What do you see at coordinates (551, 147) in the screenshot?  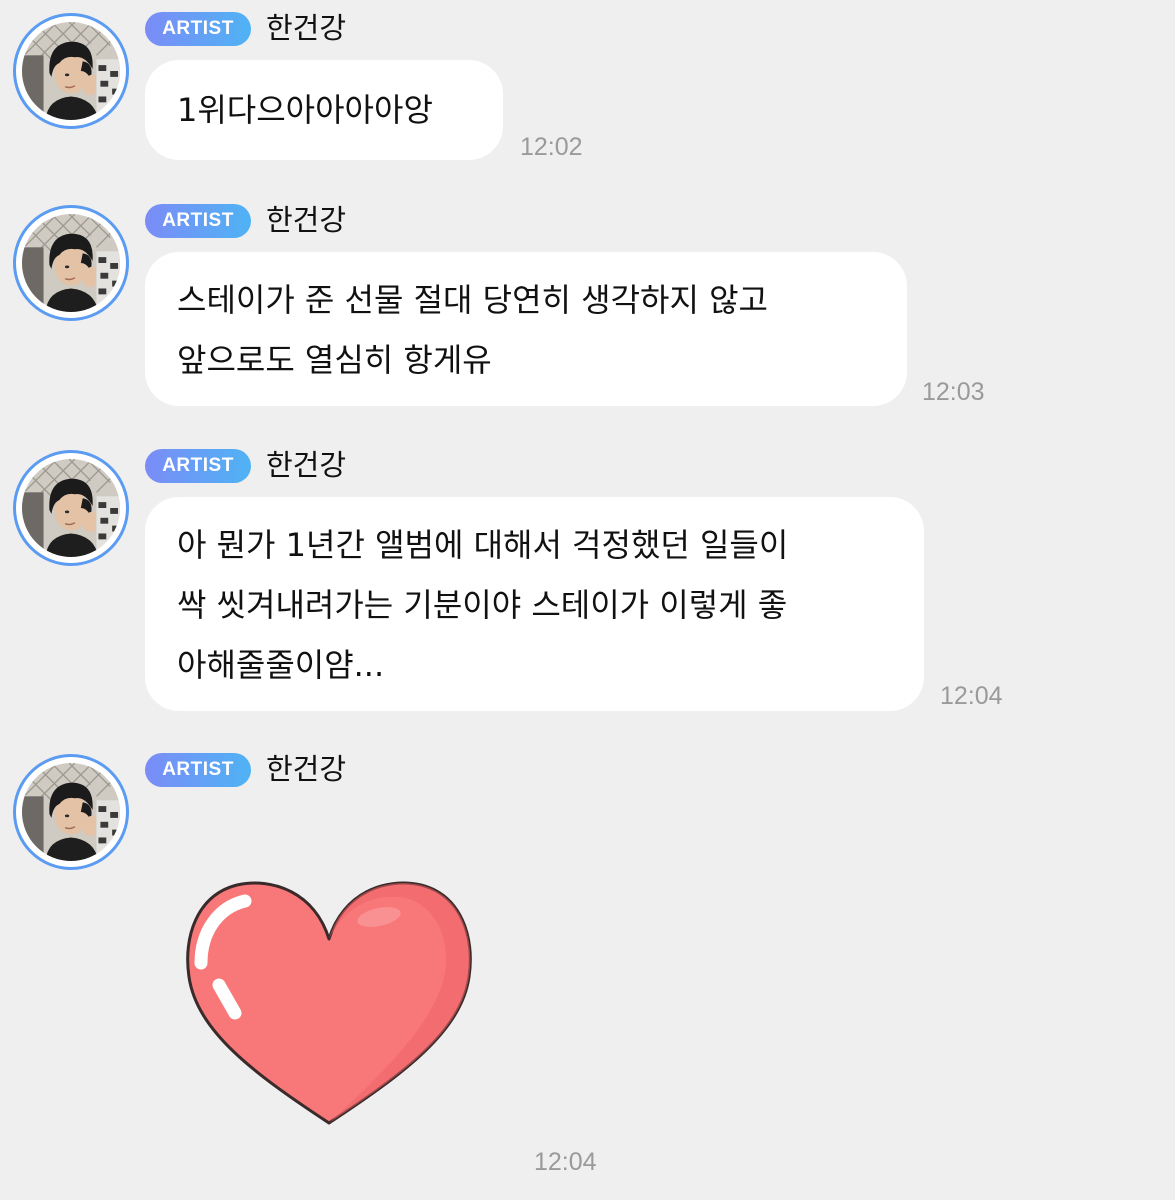 I see `message-timestamp: 12:02` at bounding box center [551, 147].